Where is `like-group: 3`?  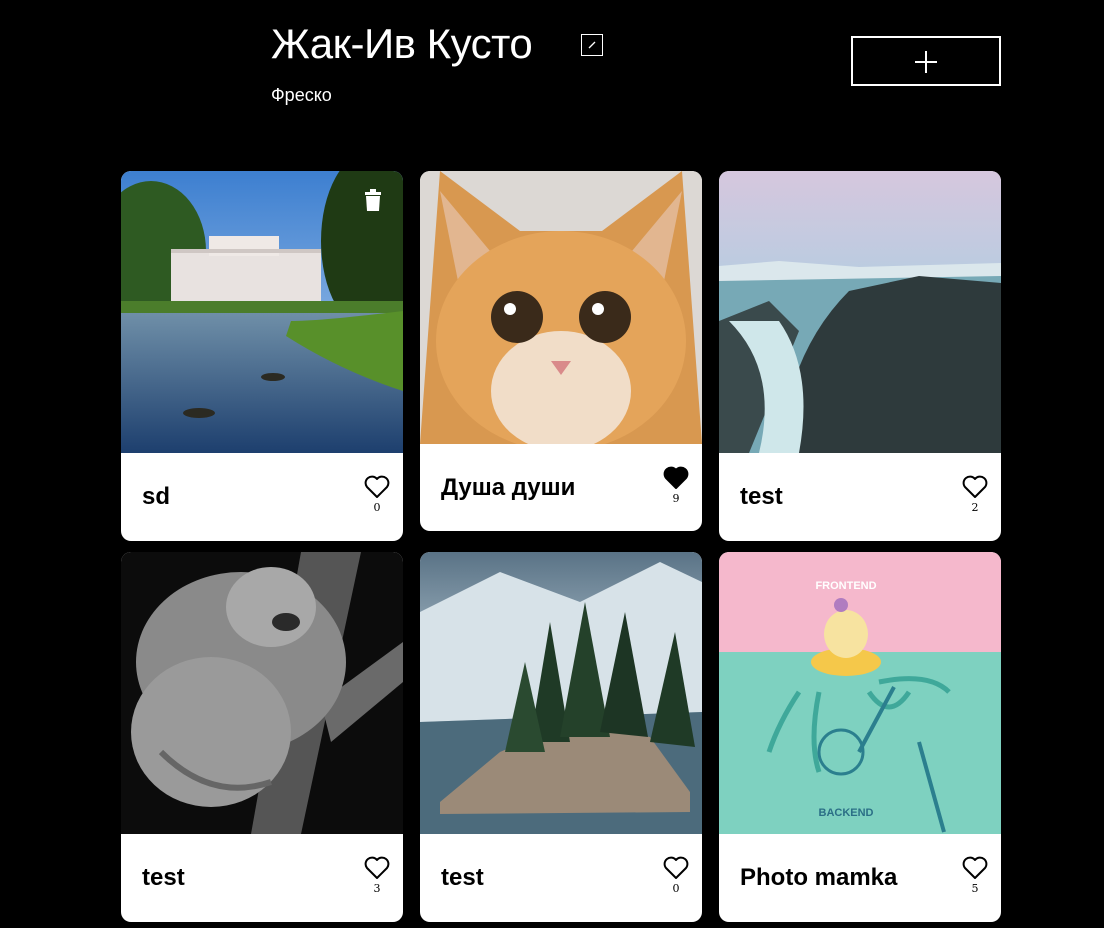 like-group: 3 is located at coordinates (377, 875).